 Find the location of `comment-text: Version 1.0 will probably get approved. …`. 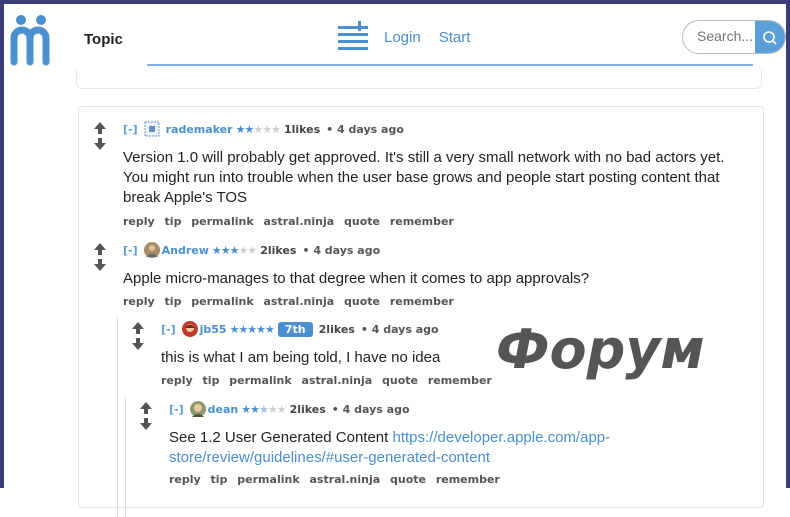

comment-text: Version 1.0 will probably get approved. … is located at coordinates (424, 177).